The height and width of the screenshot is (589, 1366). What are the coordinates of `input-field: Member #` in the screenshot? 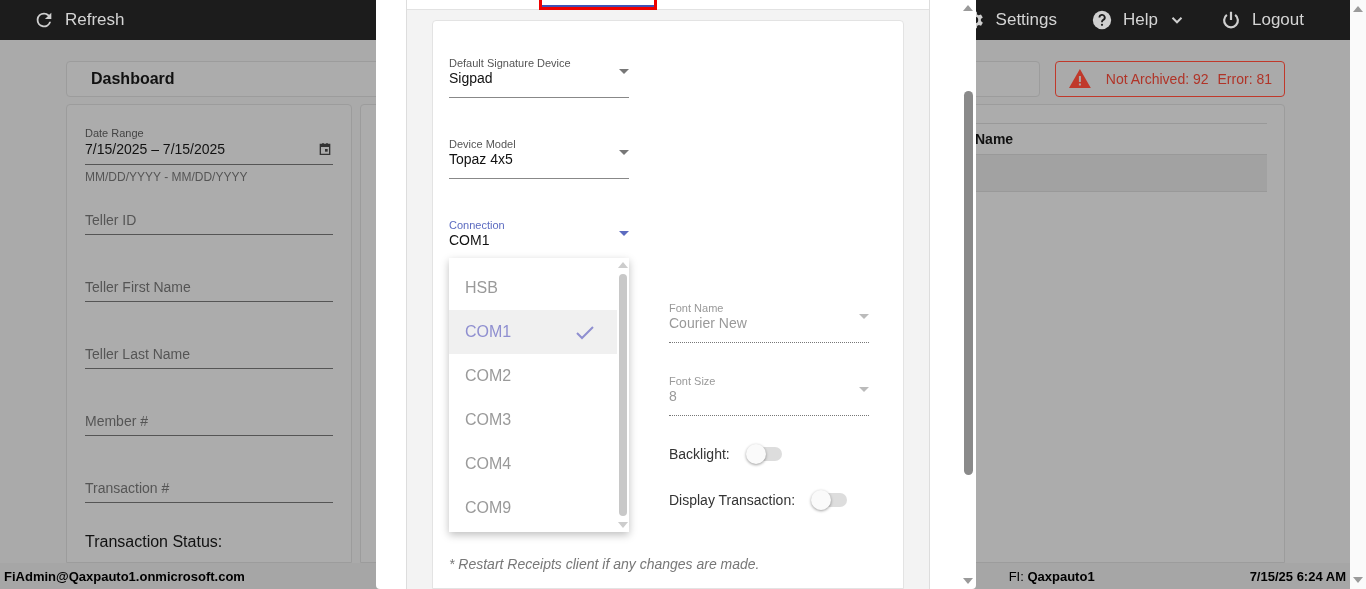 It's located at (209, 421).